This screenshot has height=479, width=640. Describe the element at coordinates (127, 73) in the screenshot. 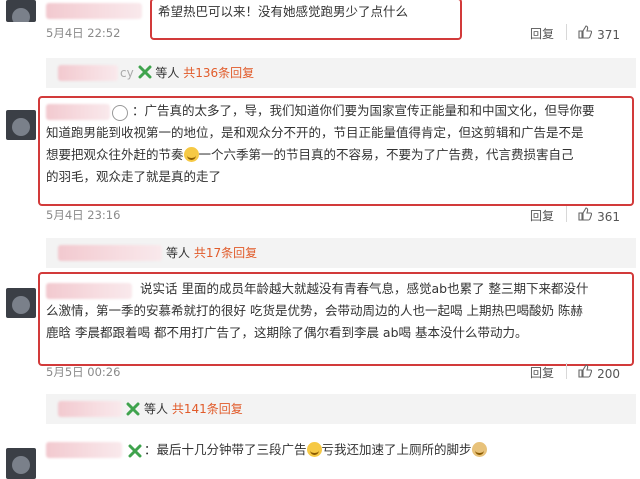

I see `replier-name-tail: cy` at that location.